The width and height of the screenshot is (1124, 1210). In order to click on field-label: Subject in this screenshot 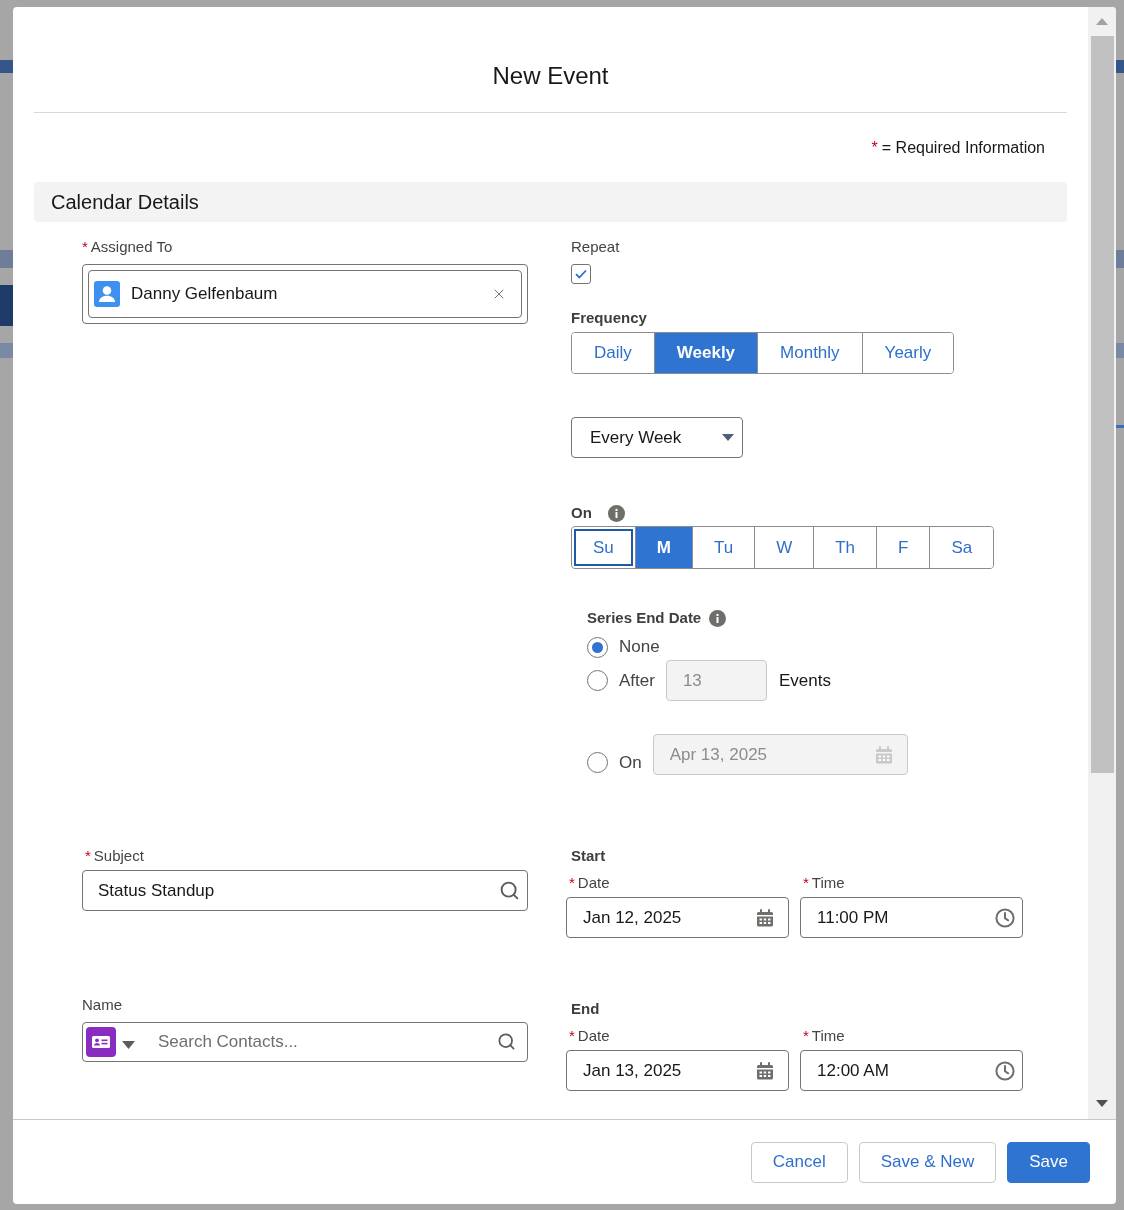, I will do `click(118, 856)`.